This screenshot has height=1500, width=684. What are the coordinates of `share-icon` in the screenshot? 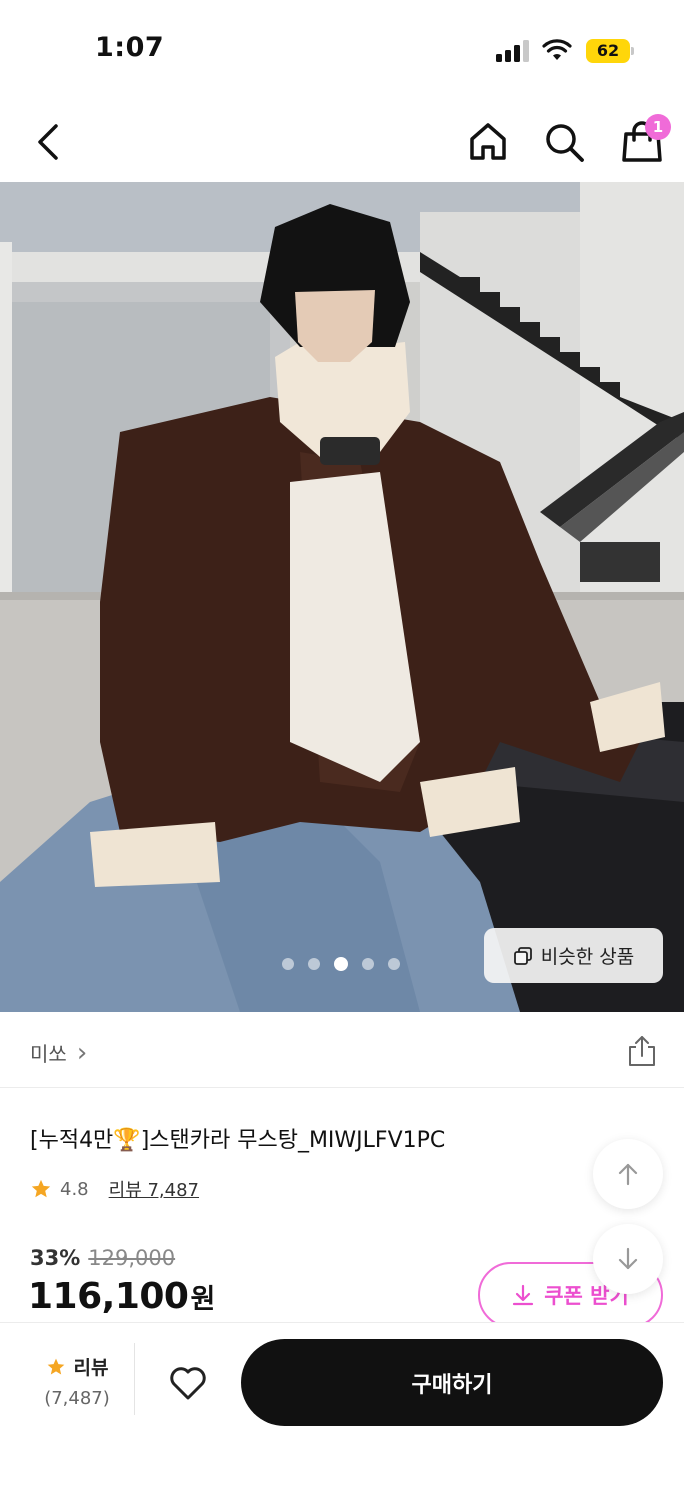 It's located at (642, 1051).